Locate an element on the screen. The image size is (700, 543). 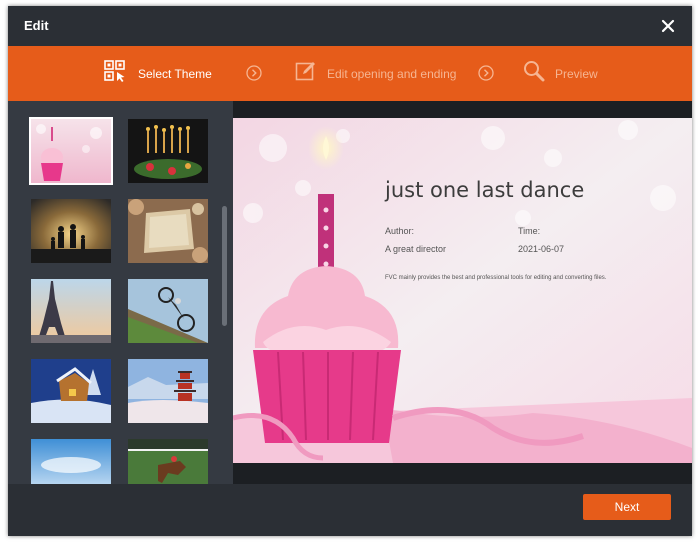
birthday-candles-theme is located at coordinates (168, 151).